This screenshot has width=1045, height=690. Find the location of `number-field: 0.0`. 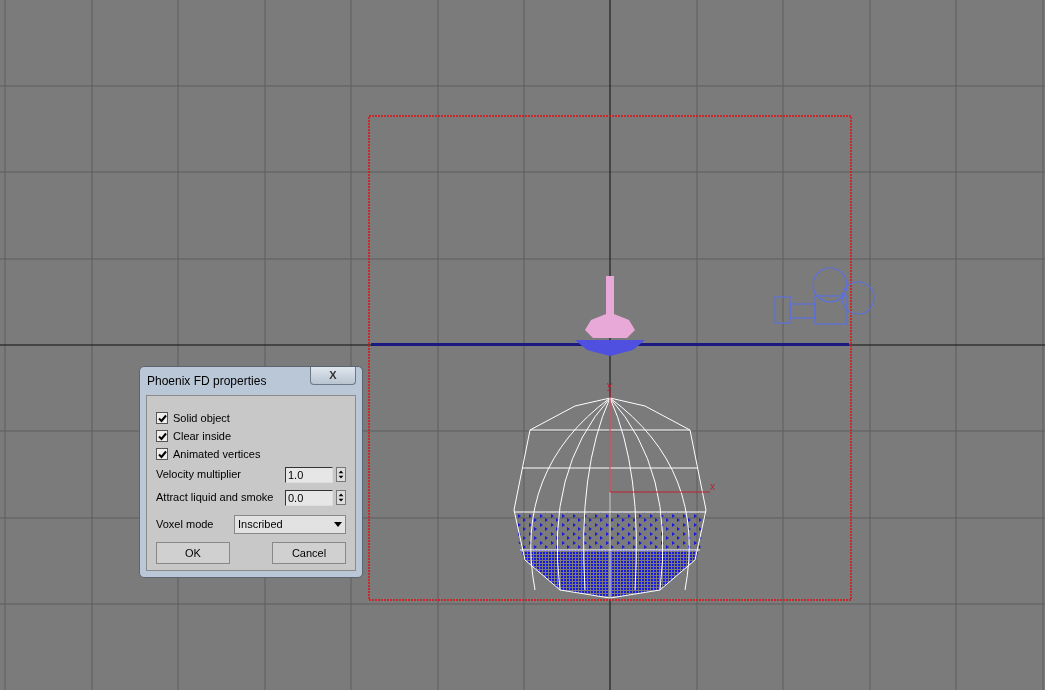

number-field: 0.0 is located at coordinates (309, 497).